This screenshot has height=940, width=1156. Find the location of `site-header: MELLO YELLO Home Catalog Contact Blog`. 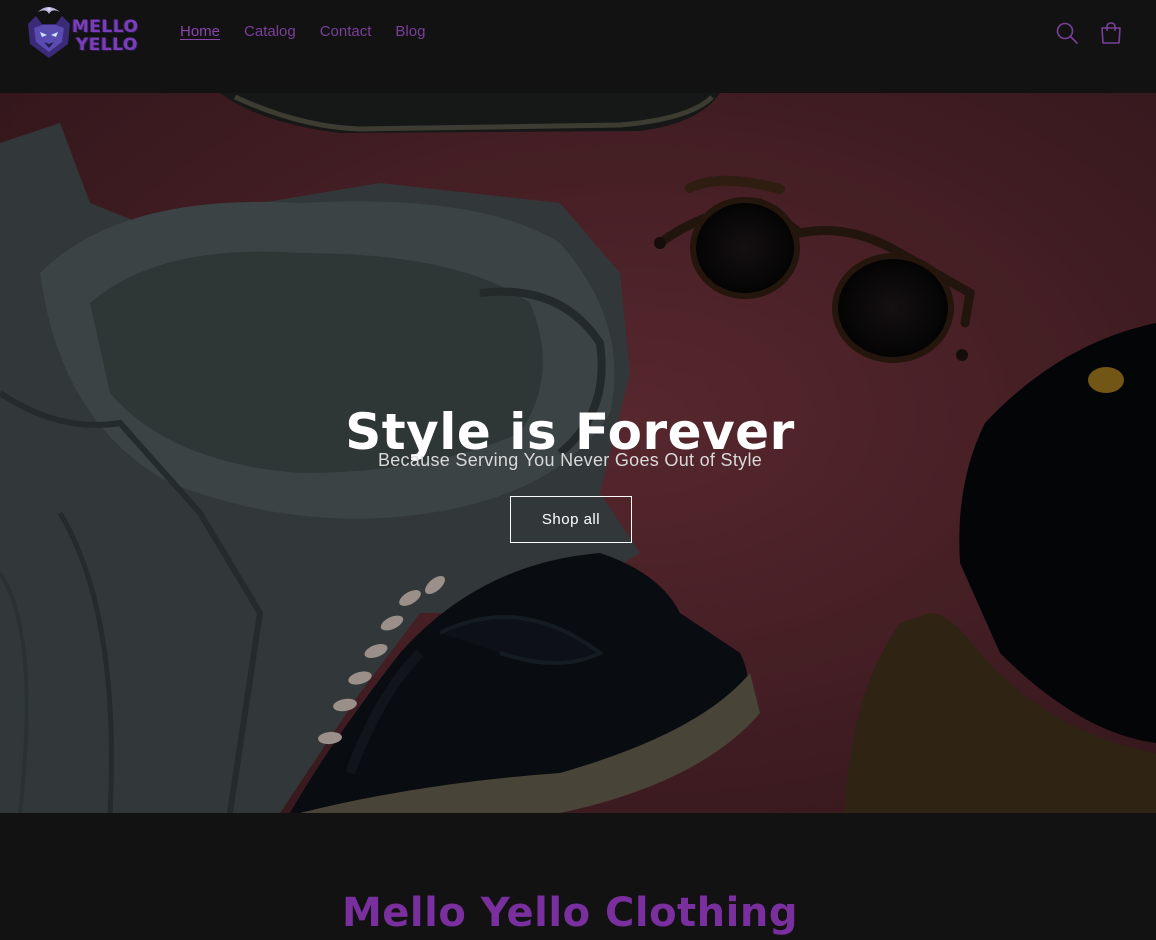

site-header: MELLO YELLO Home Catalog Contact Blog is located at coordinates (578, 46).